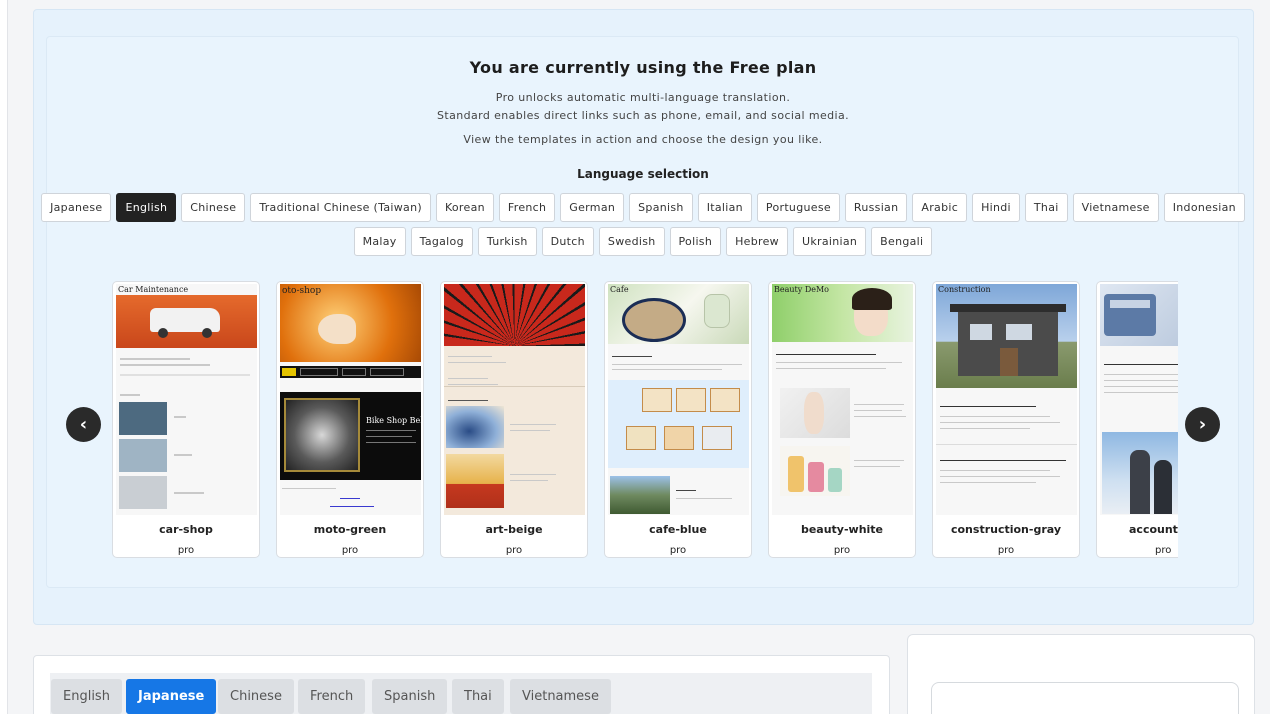  What do you see at coordinates (507, 241) in the screenshot?
I see `language-option-turkish: Turkish` at bounding box center [507, 241].